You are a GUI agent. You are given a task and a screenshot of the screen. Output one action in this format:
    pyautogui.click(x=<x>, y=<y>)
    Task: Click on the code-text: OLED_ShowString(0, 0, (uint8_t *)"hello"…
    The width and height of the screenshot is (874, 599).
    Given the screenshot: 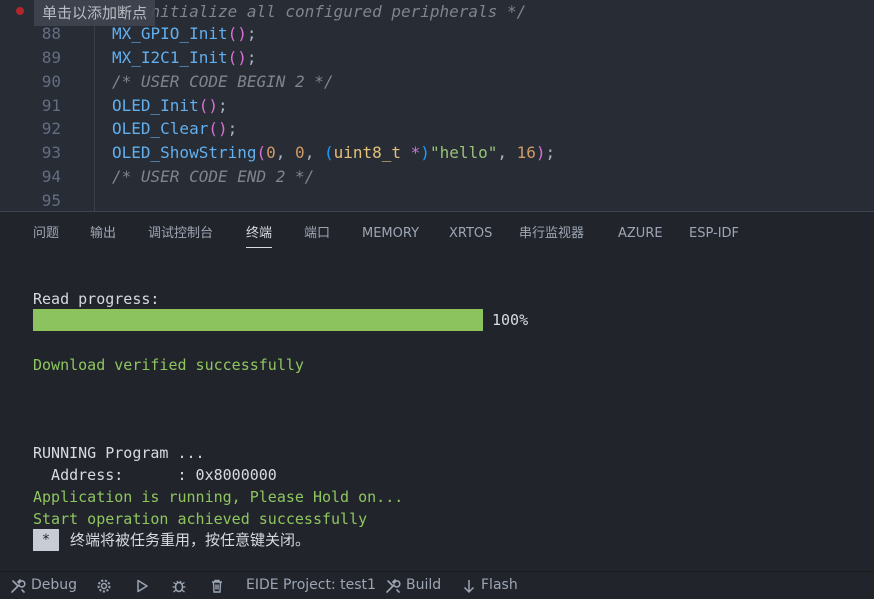 What is the action you would take?
    pyautogui.click(x=333, y=153)
    